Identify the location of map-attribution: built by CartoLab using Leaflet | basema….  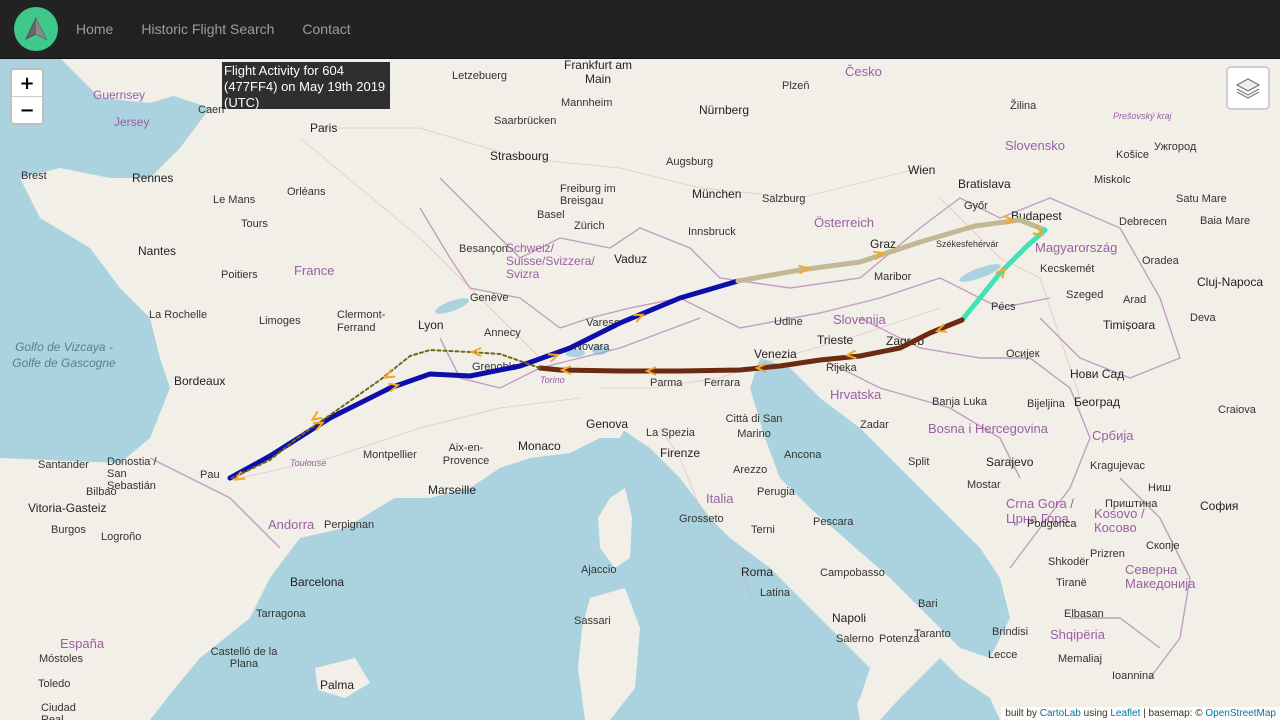
(1140, 713).